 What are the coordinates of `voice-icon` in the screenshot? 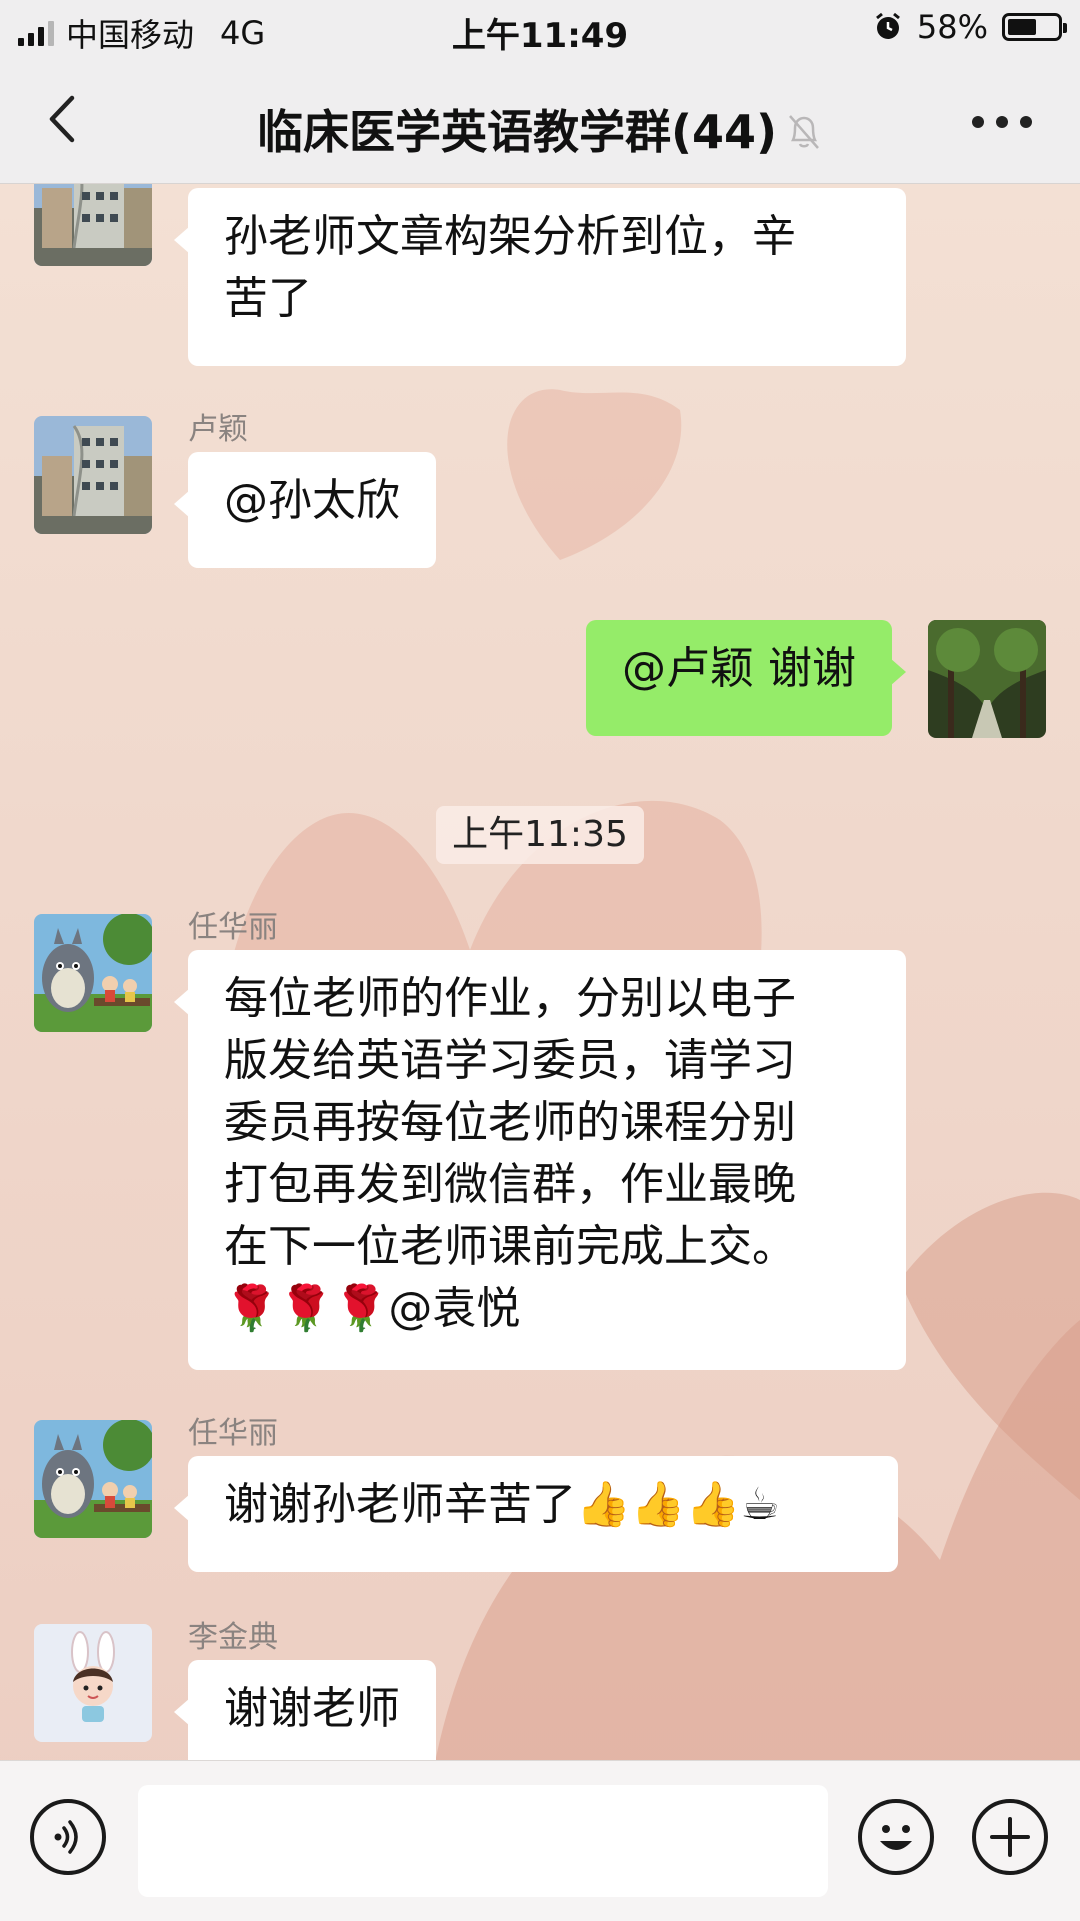 It's located at (68, 1837).